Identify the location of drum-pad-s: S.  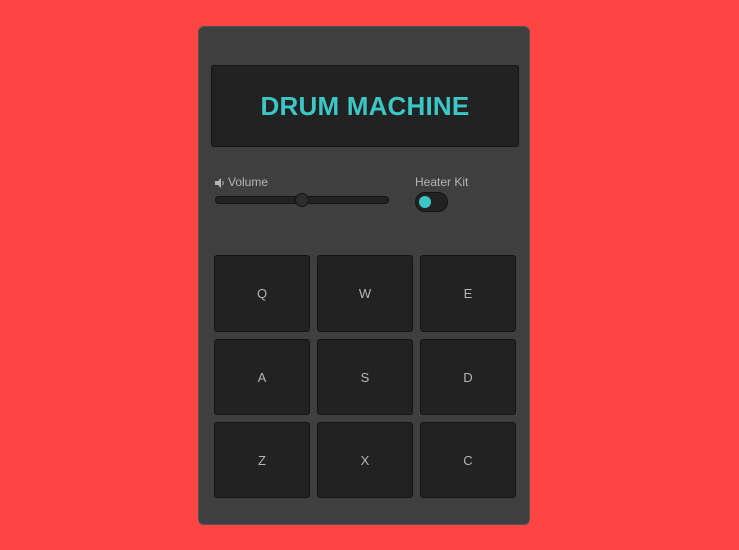
(365, 377).